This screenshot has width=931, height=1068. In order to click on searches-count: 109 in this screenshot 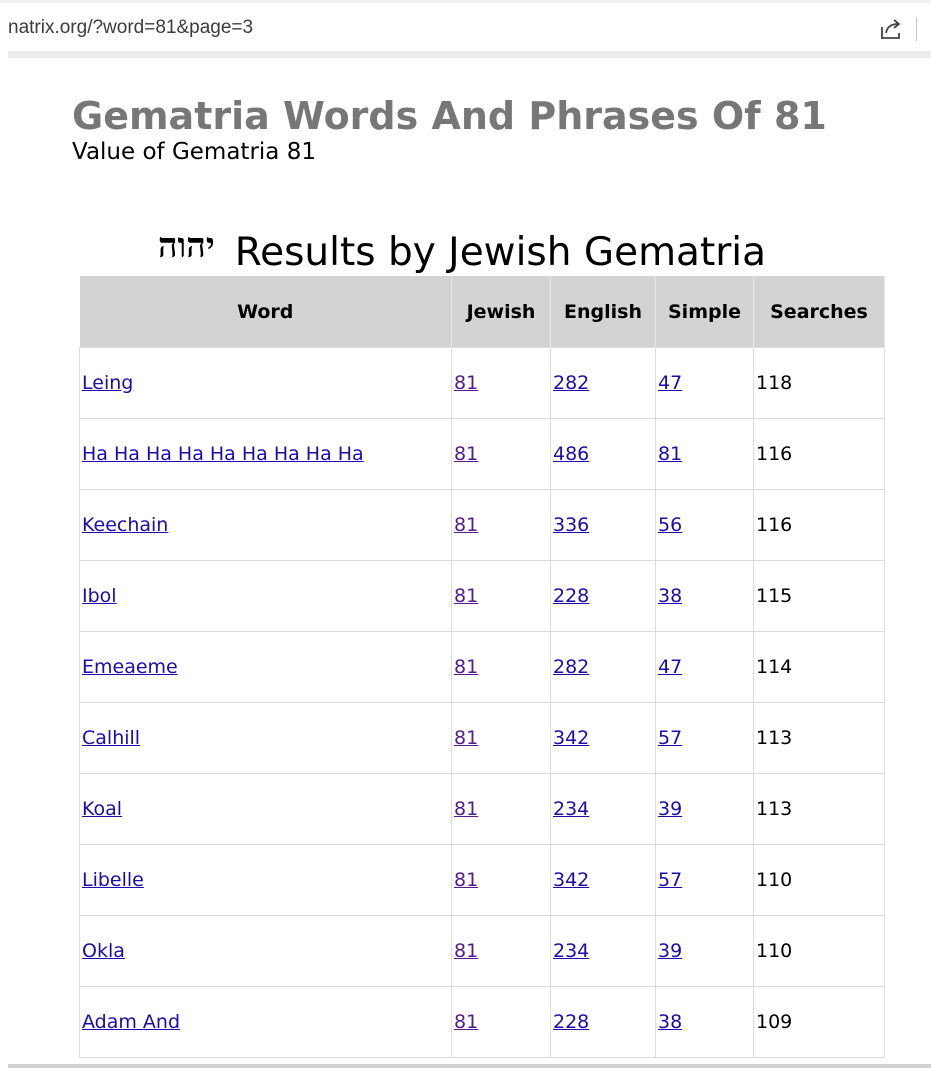, I will do `click(774, 1022)`.